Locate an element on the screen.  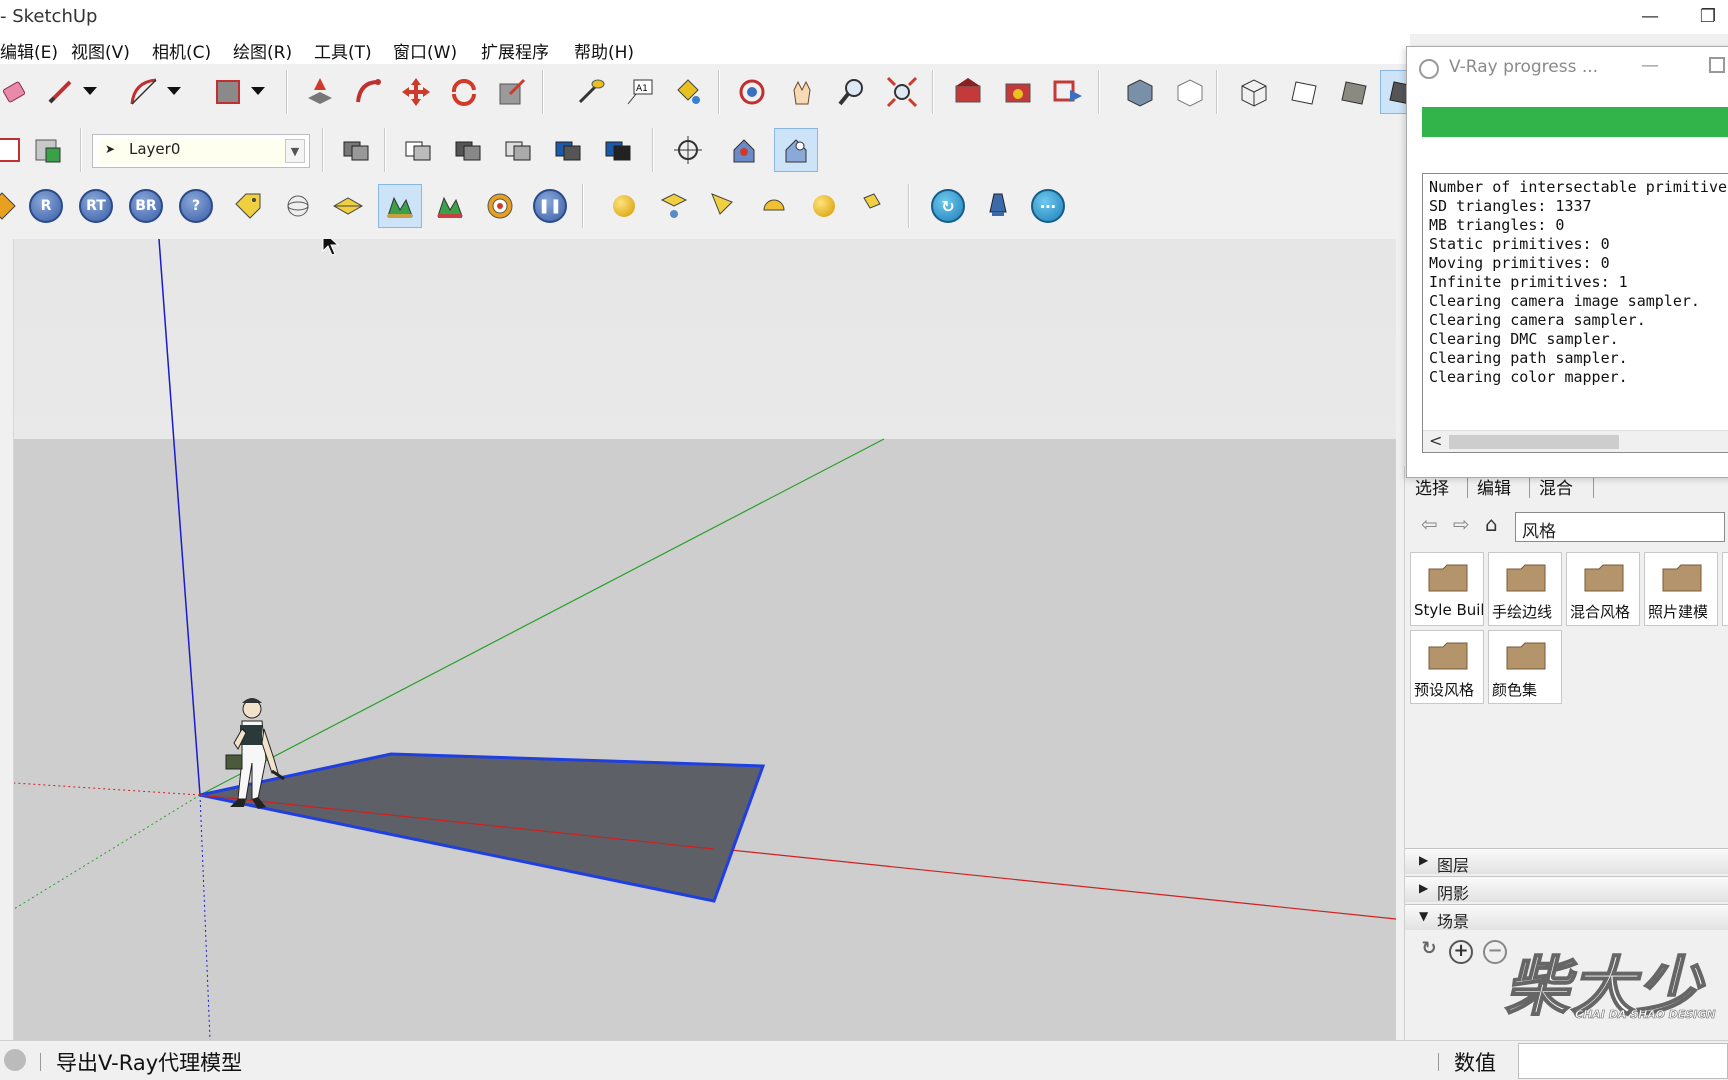
scroll-left-icon: < is located at coordinates (1435, 440).